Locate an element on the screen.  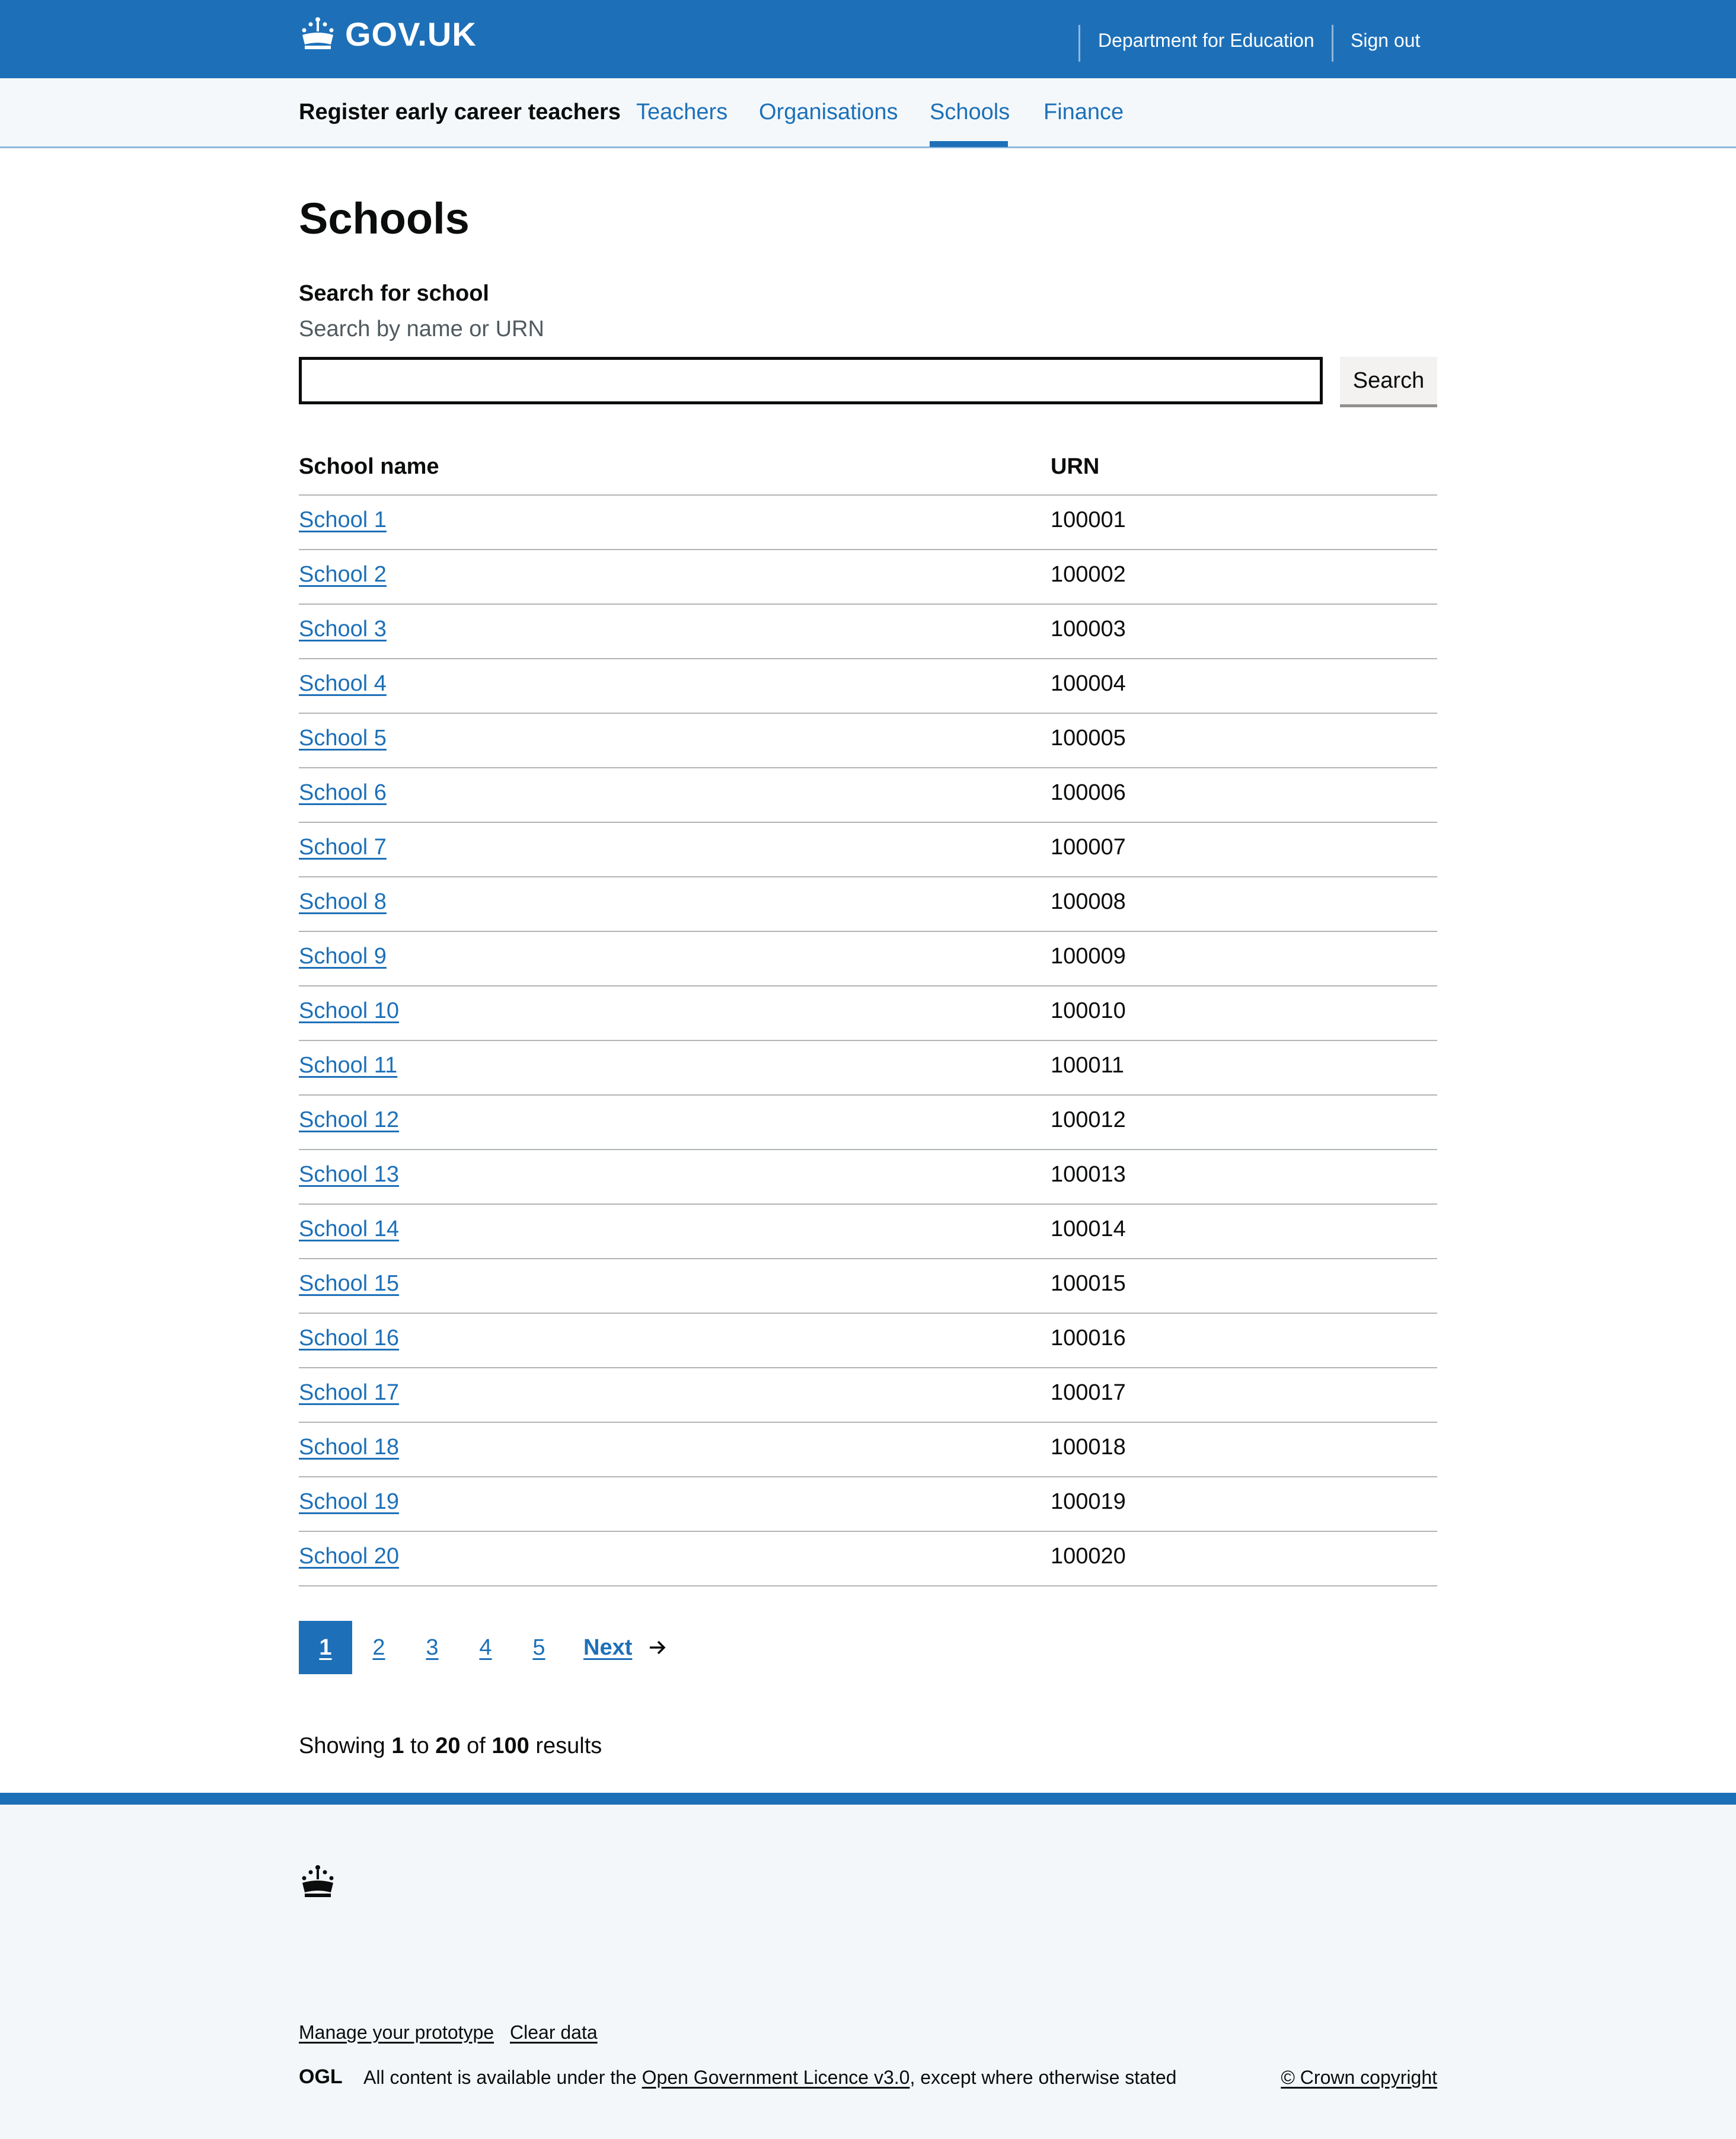
school-urn: 100005 is located at coordinates (1088, 738).